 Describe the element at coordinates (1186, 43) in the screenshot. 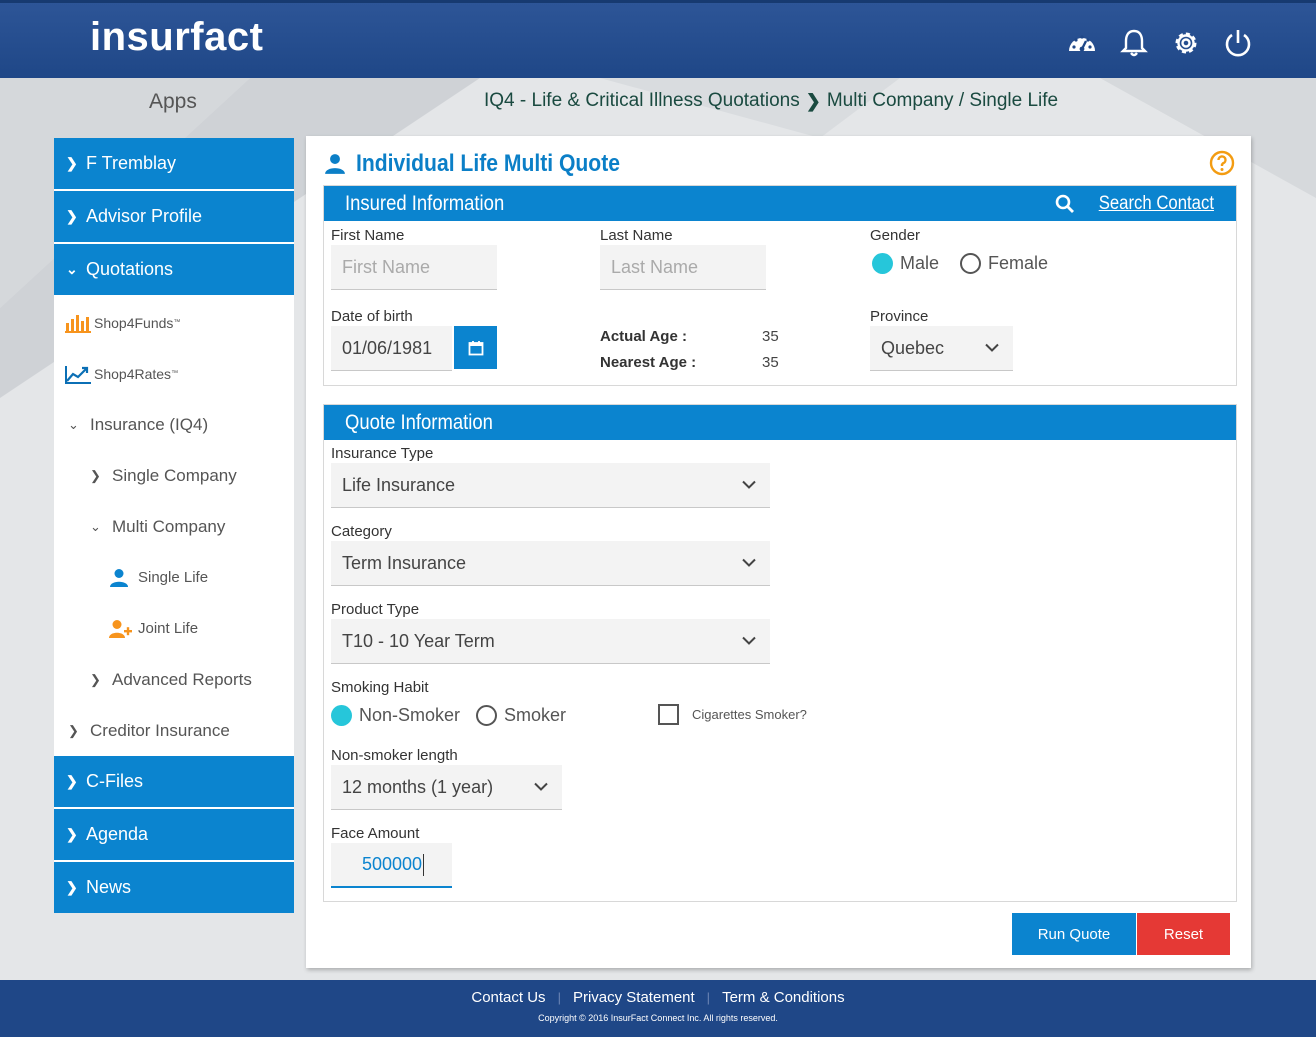

I see `gear-icon` at that location.